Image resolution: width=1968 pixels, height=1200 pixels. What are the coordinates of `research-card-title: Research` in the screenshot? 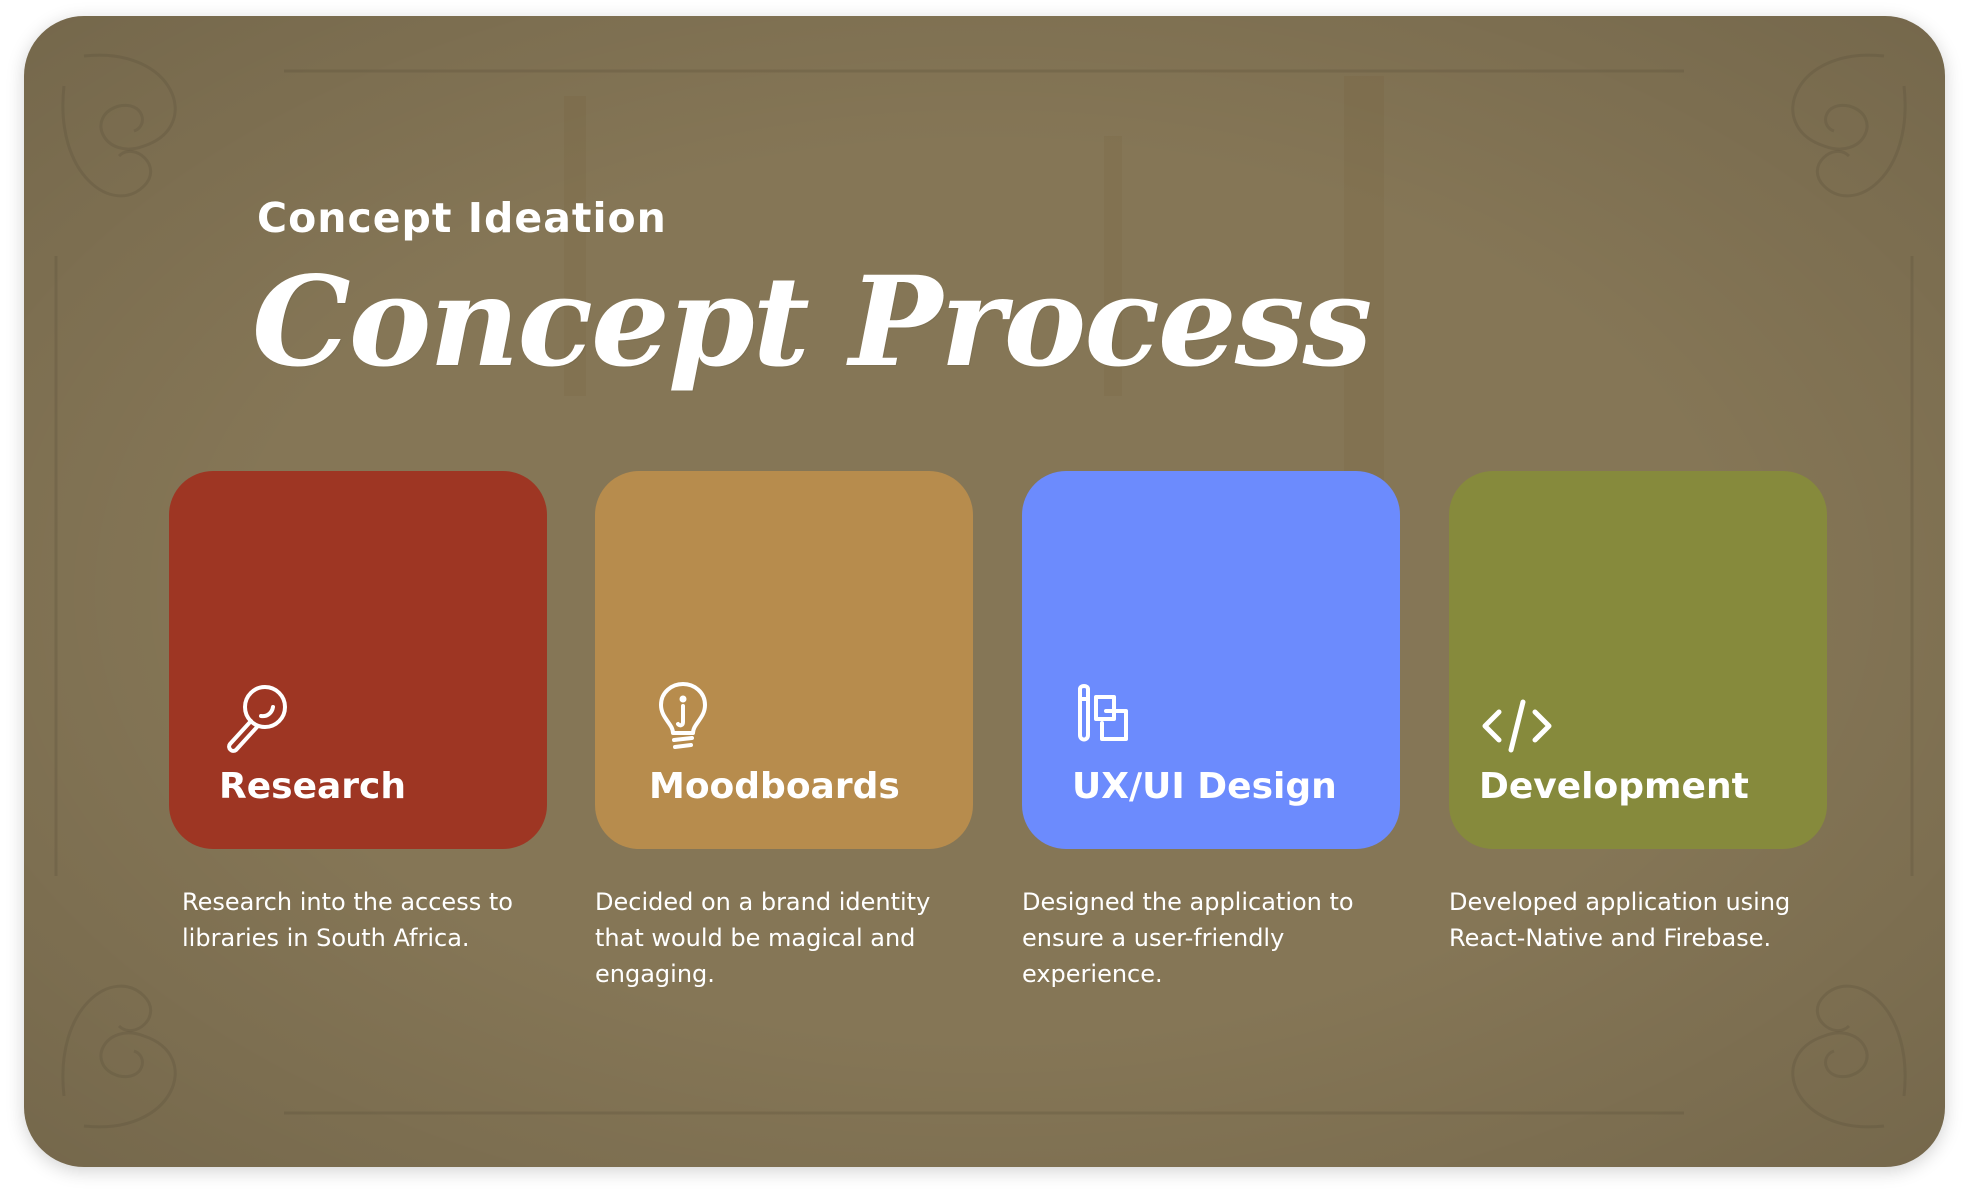 It's located at (312, 786).